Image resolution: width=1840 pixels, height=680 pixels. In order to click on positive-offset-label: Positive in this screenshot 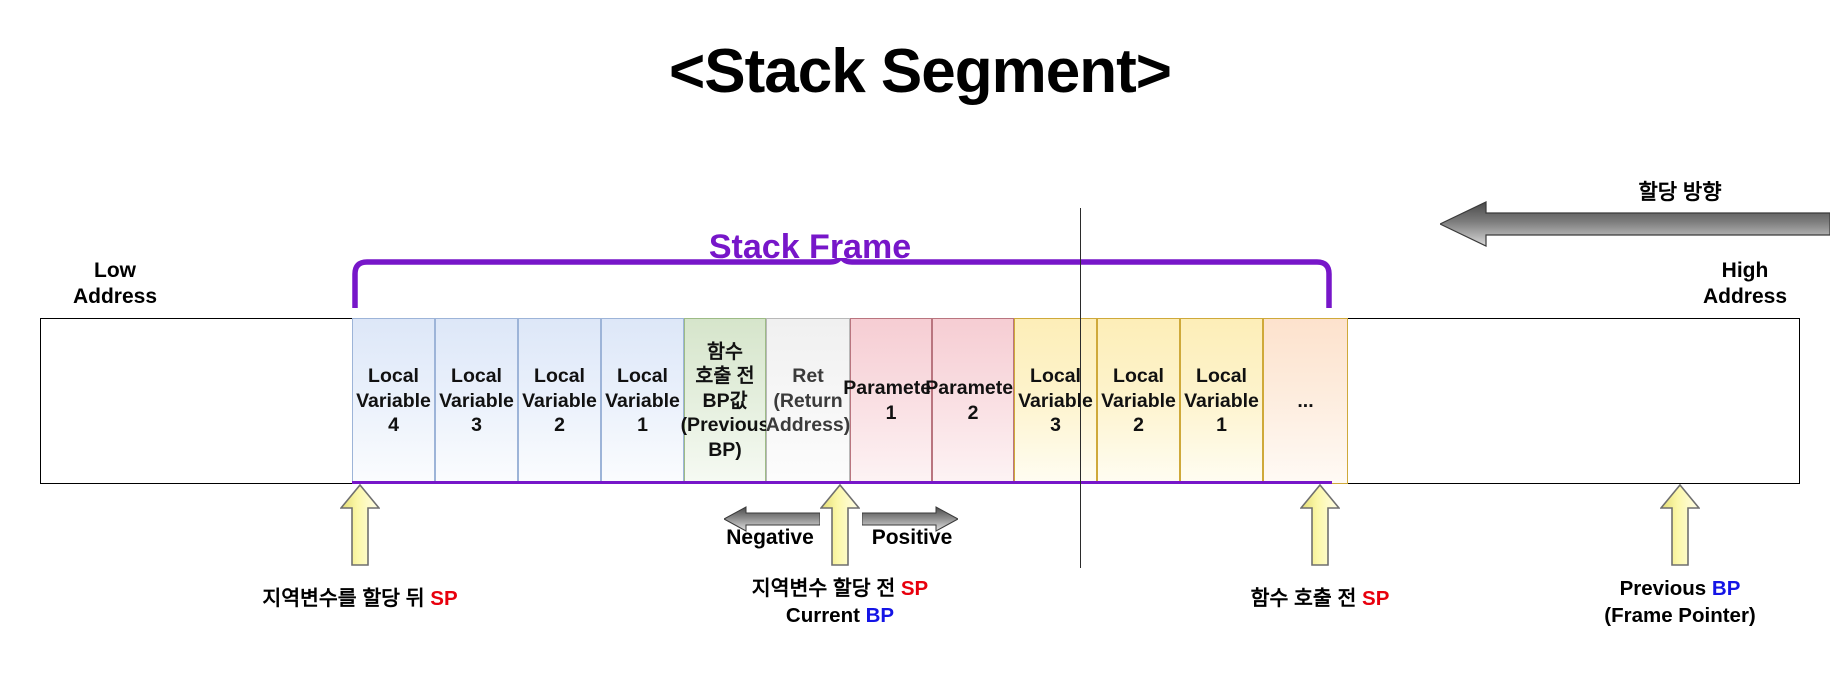, I will do `click(912, 537)`.